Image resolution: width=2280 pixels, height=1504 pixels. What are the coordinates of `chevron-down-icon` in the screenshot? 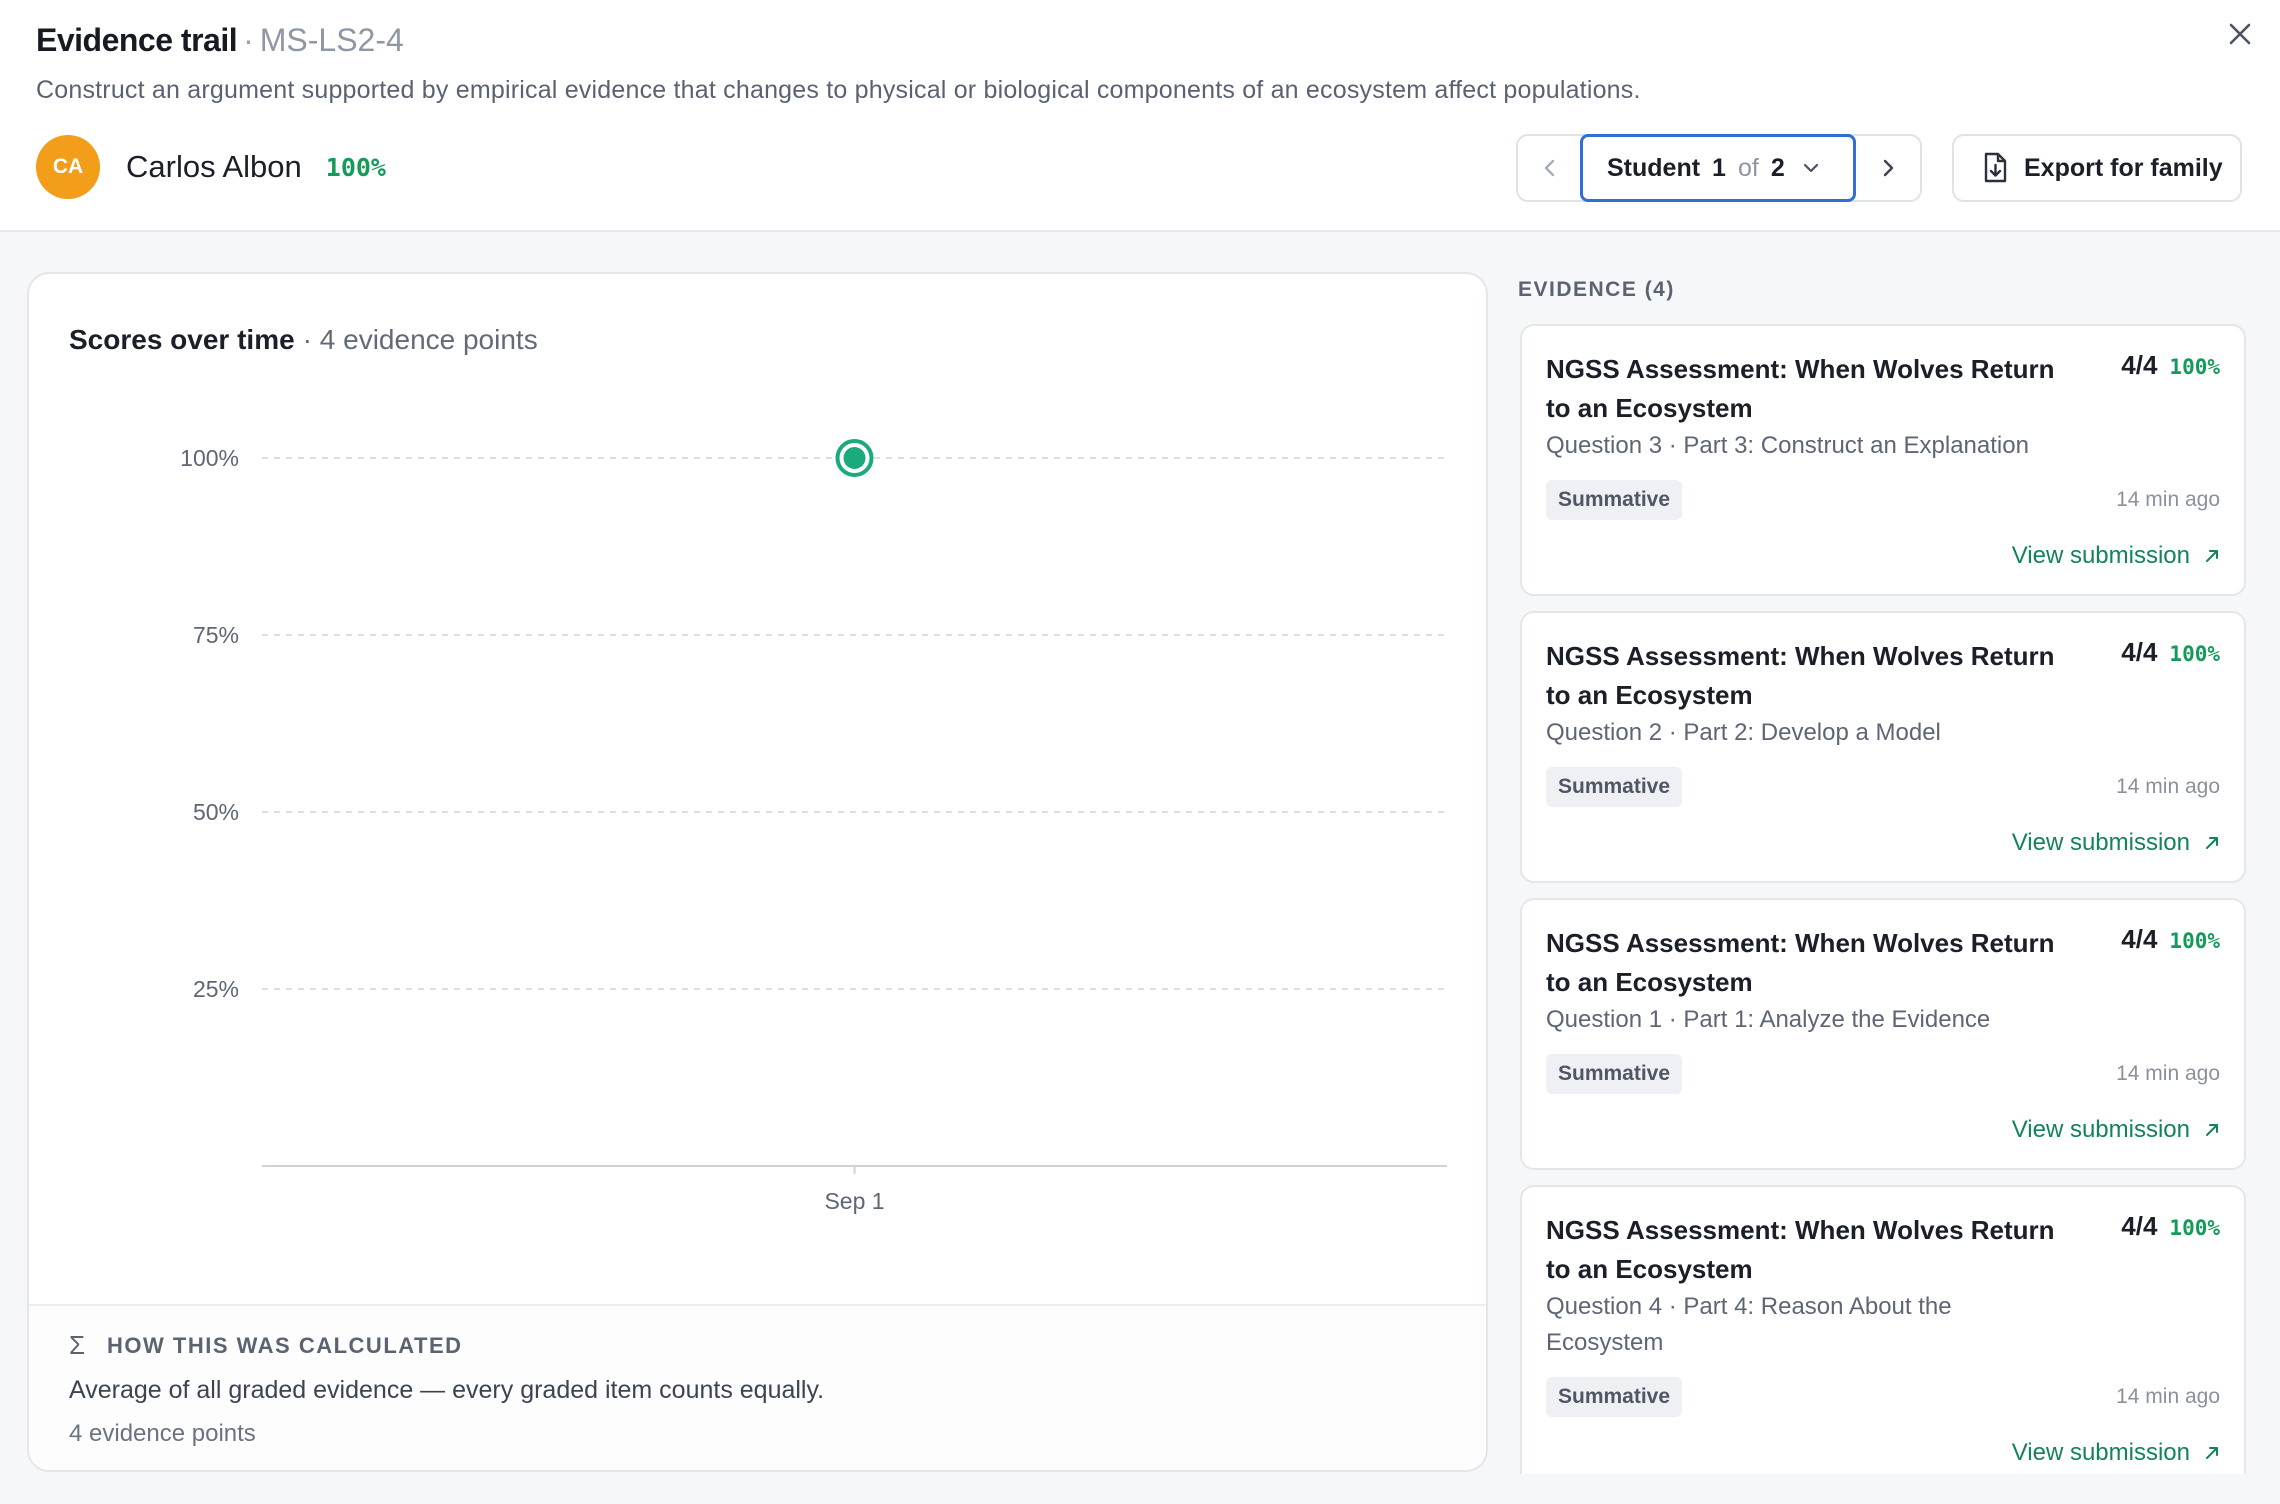 It's located at (1811, 168).